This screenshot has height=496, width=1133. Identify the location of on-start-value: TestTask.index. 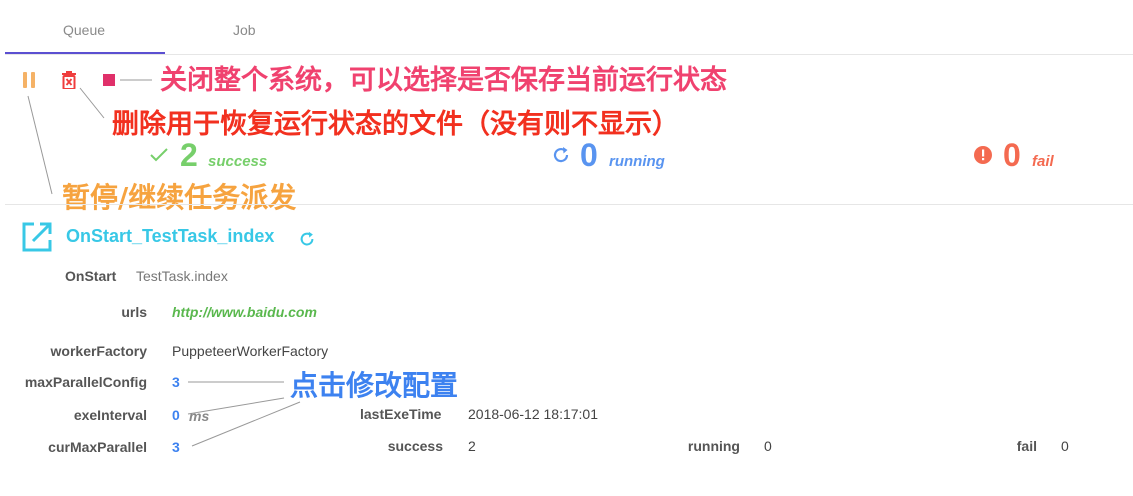
(182, 276).